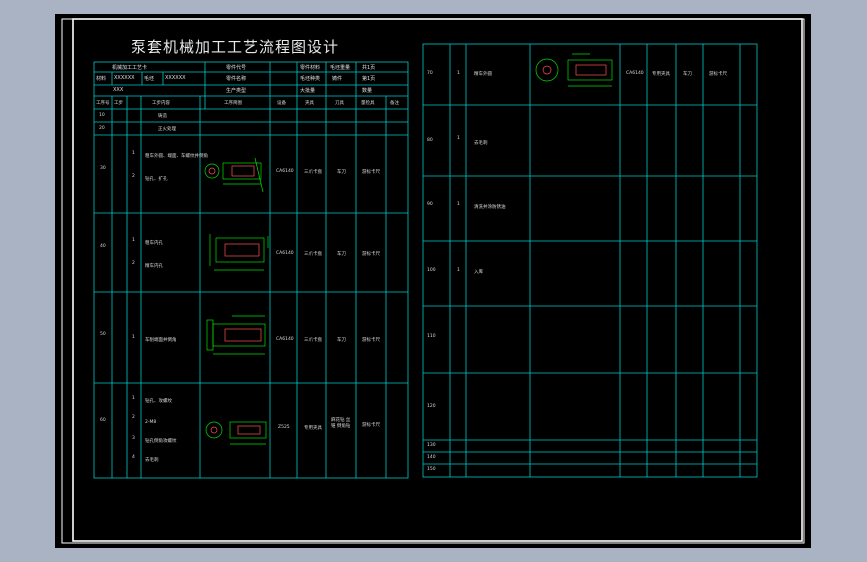 The image size is (867, 562). What do you see at coordinates (369, 79) in the screenshot?
I see `header-page-current: 第1页` at bounding box center [369, 79].